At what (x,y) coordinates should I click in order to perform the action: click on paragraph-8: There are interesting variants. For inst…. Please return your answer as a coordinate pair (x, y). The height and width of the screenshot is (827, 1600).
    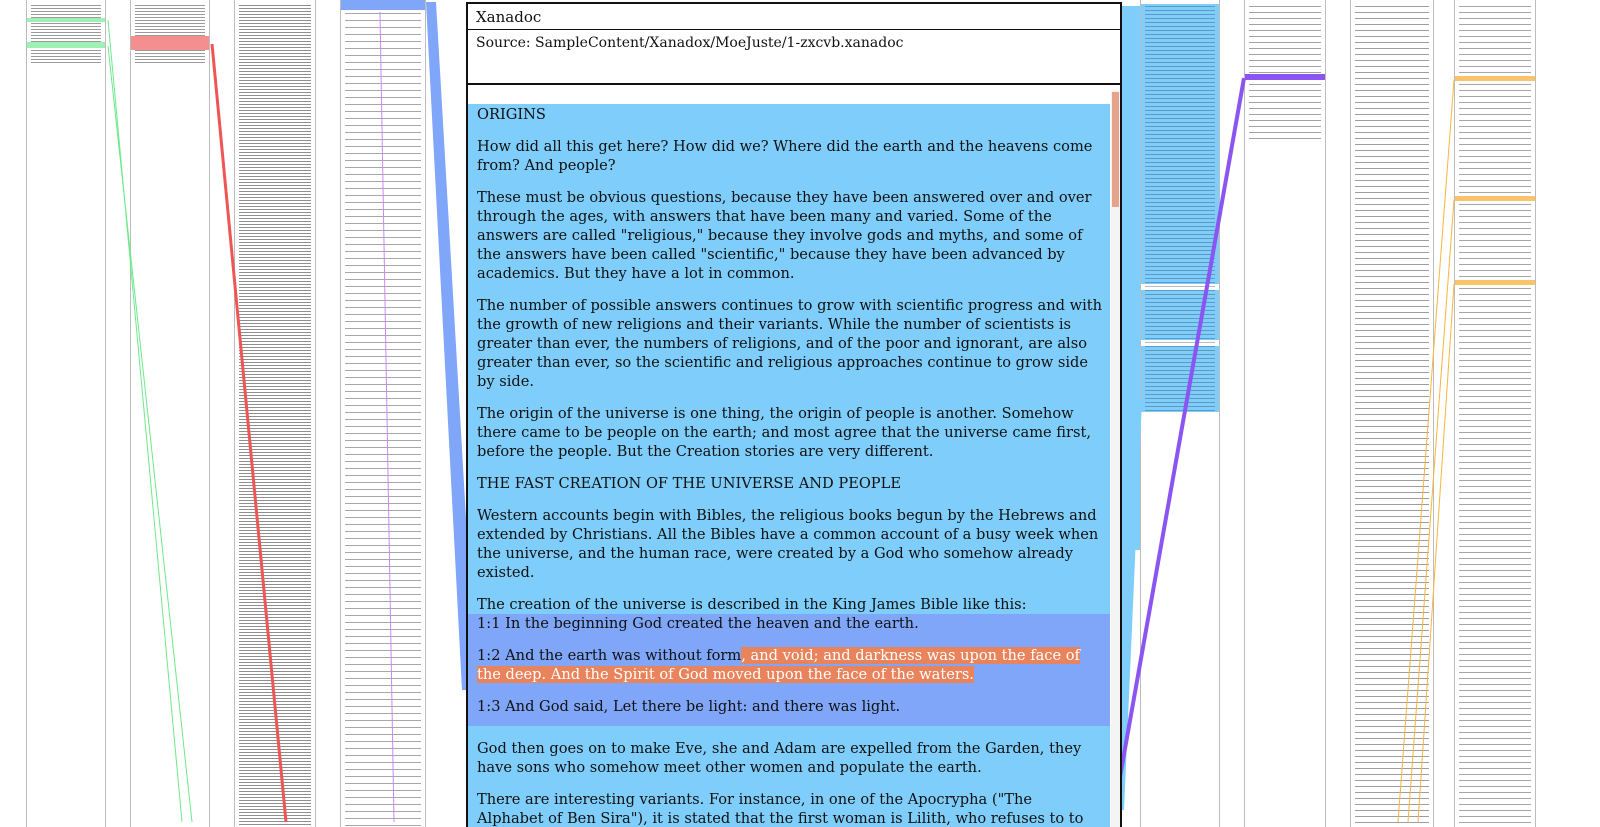
    Looking at the image, I should click on (780, 809).